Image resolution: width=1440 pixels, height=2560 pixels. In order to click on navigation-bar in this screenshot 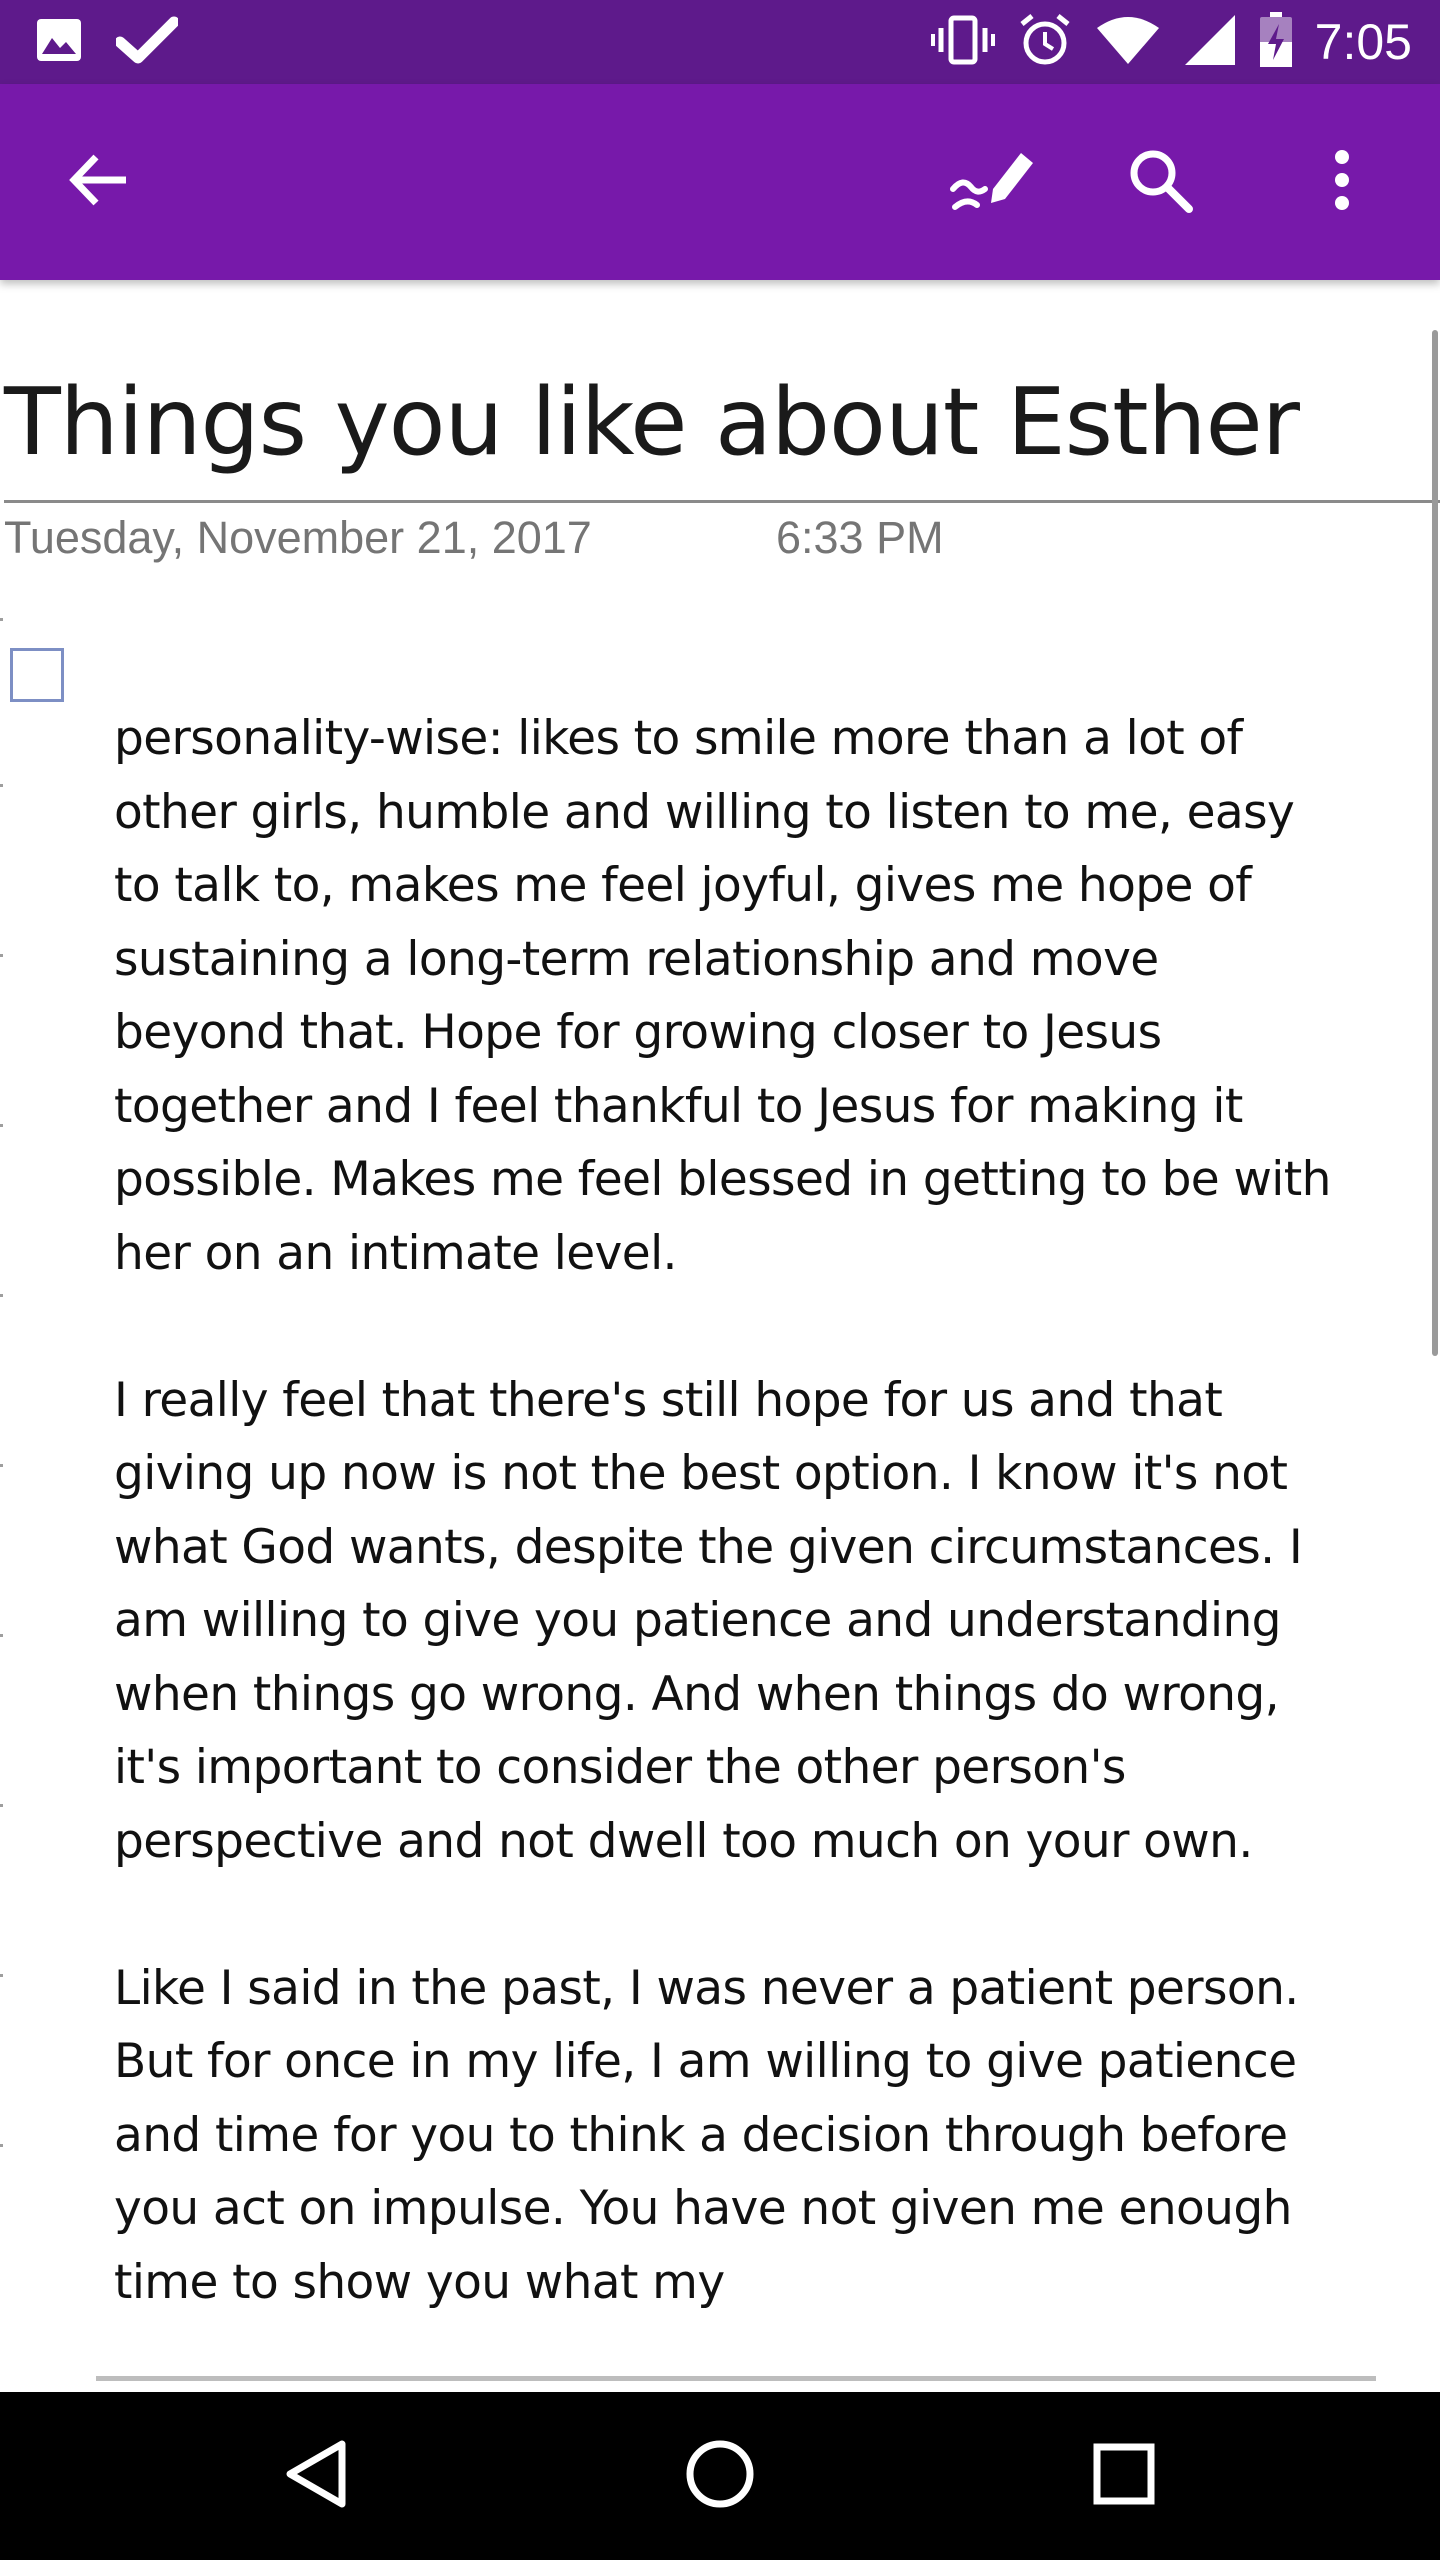, I will do `click(720, 2476)`.